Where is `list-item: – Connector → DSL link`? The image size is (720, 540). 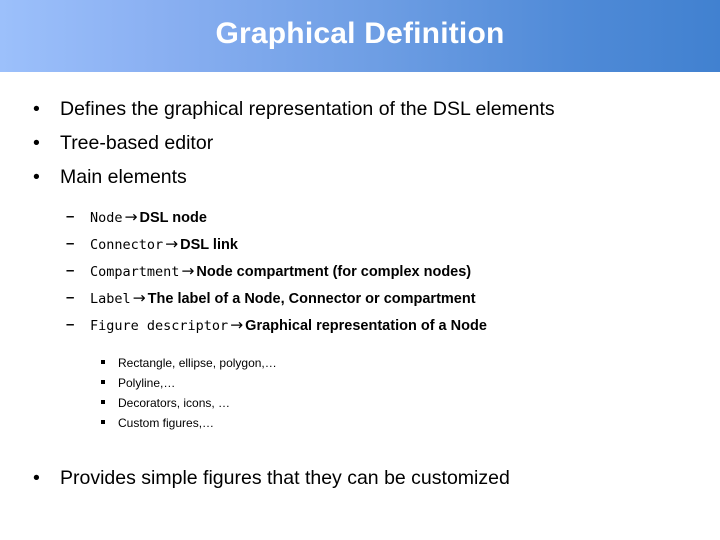
list-item: – Connector → DSL link is located at coordinates (360, 244).